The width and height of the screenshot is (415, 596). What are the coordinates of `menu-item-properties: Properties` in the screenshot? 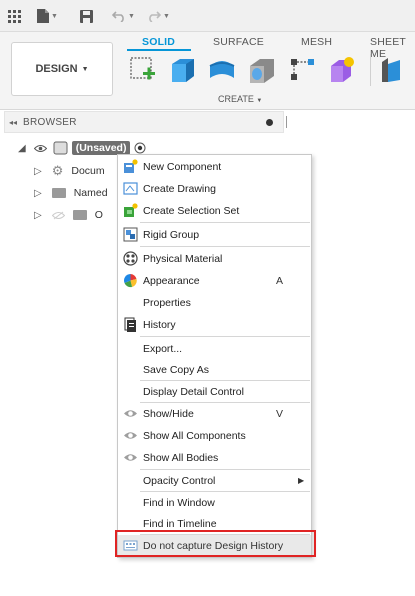 It's located at (214, 302).